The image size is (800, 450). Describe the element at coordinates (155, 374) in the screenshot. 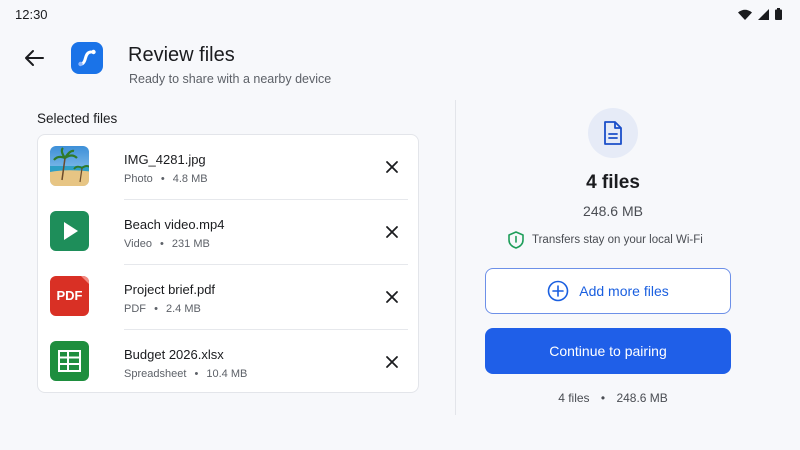

I see `file-type: Spreadsheet` at that location.